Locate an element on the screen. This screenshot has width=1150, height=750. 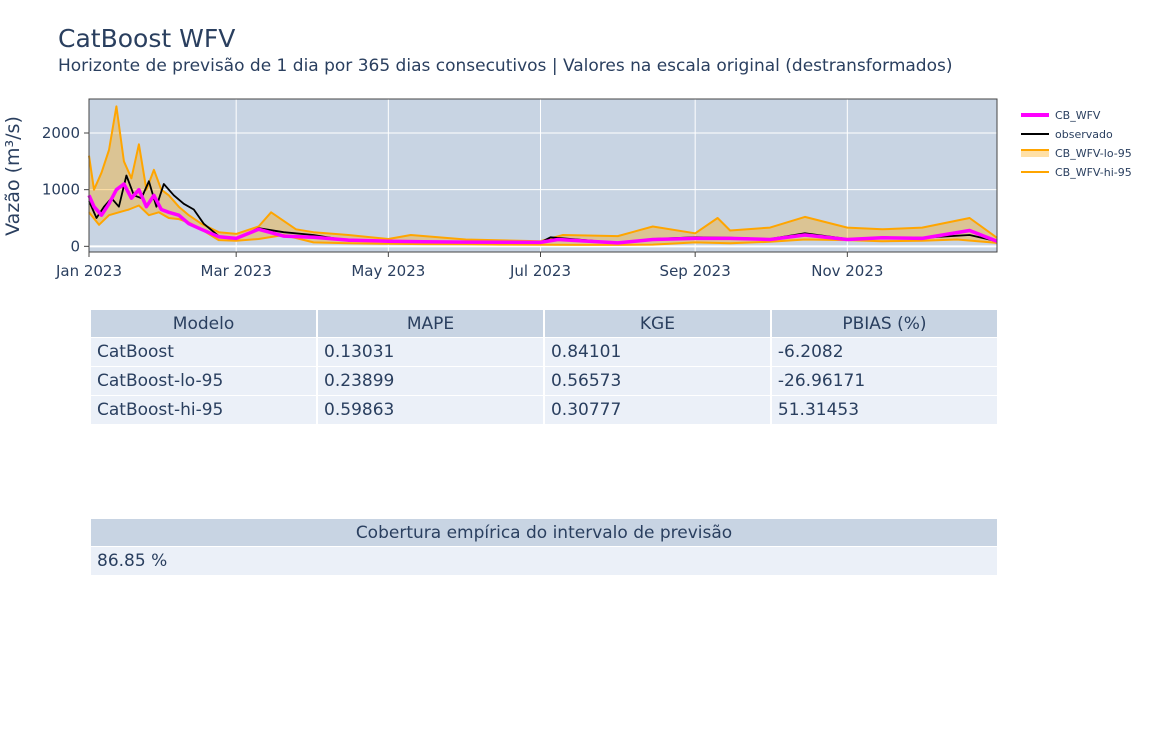
metrics-header-row: Modelo MAPE KGE PBIAS (%) is located at coordinates (544, 323).